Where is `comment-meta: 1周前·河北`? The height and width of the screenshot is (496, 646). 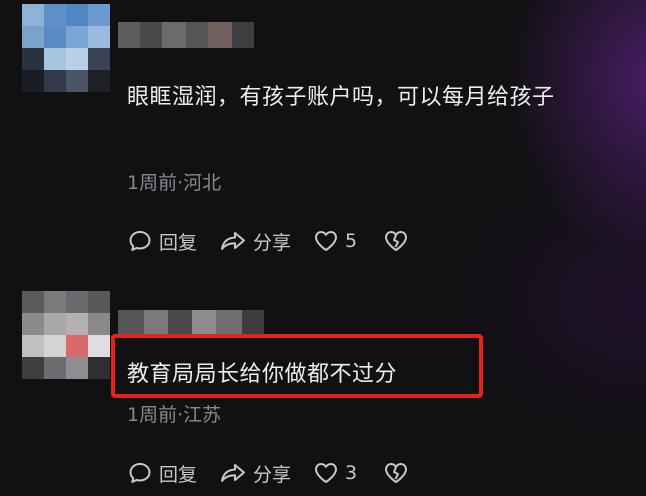
comment-meta: 1周前·河北 is located at coordinates (174, 183).